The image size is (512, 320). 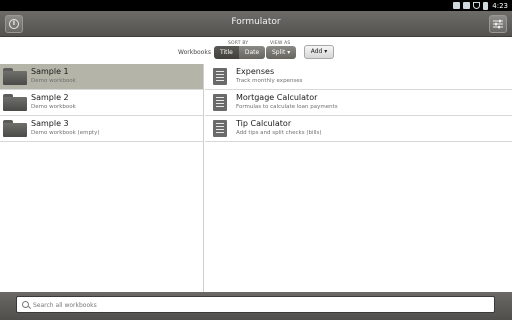 I want to click on search-icon, so click(x=25, y=304).